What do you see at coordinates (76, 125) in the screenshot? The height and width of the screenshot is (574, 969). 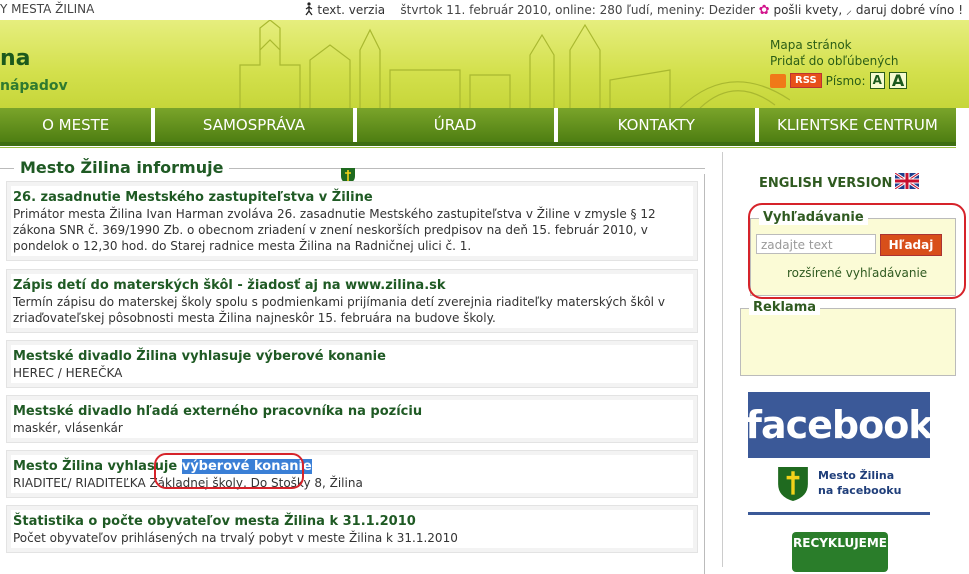 I see `nav-tab-o-meste: O MESTE` at bounding box center [76, 125].